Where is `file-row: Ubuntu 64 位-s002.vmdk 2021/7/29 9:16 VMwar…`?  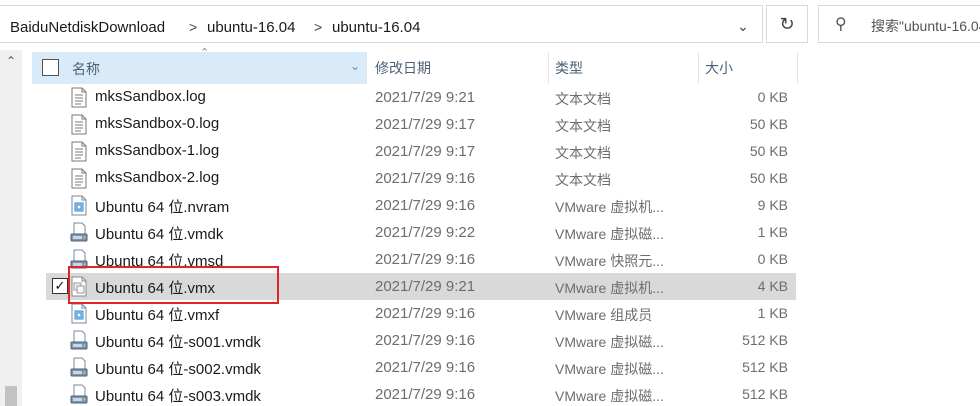
file-row: Ubuntu 64 位-s002.vmdk 2021/7/29 9:16 VMwar… is located at coordinates (421, 367).